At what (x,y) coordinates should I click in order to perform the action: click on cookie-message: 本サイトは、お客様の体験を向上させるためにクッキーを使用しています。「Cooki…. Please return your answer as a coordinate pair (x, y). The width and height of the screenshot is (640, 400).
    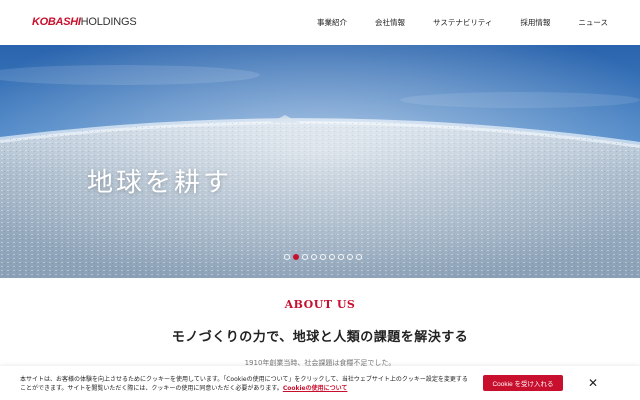
    Looking at the image, I should click on (245, 384).